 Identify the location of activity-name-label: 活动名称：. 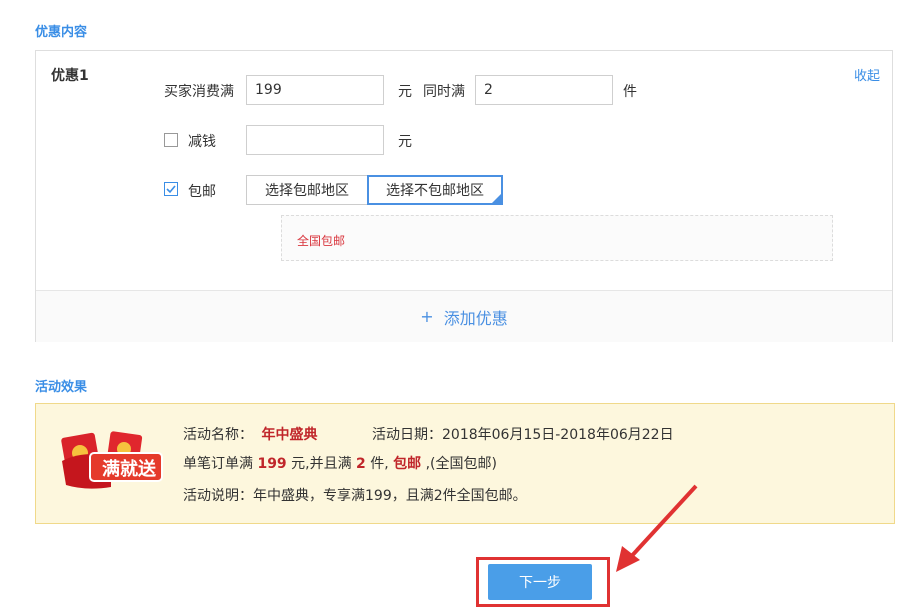
(218, 435).